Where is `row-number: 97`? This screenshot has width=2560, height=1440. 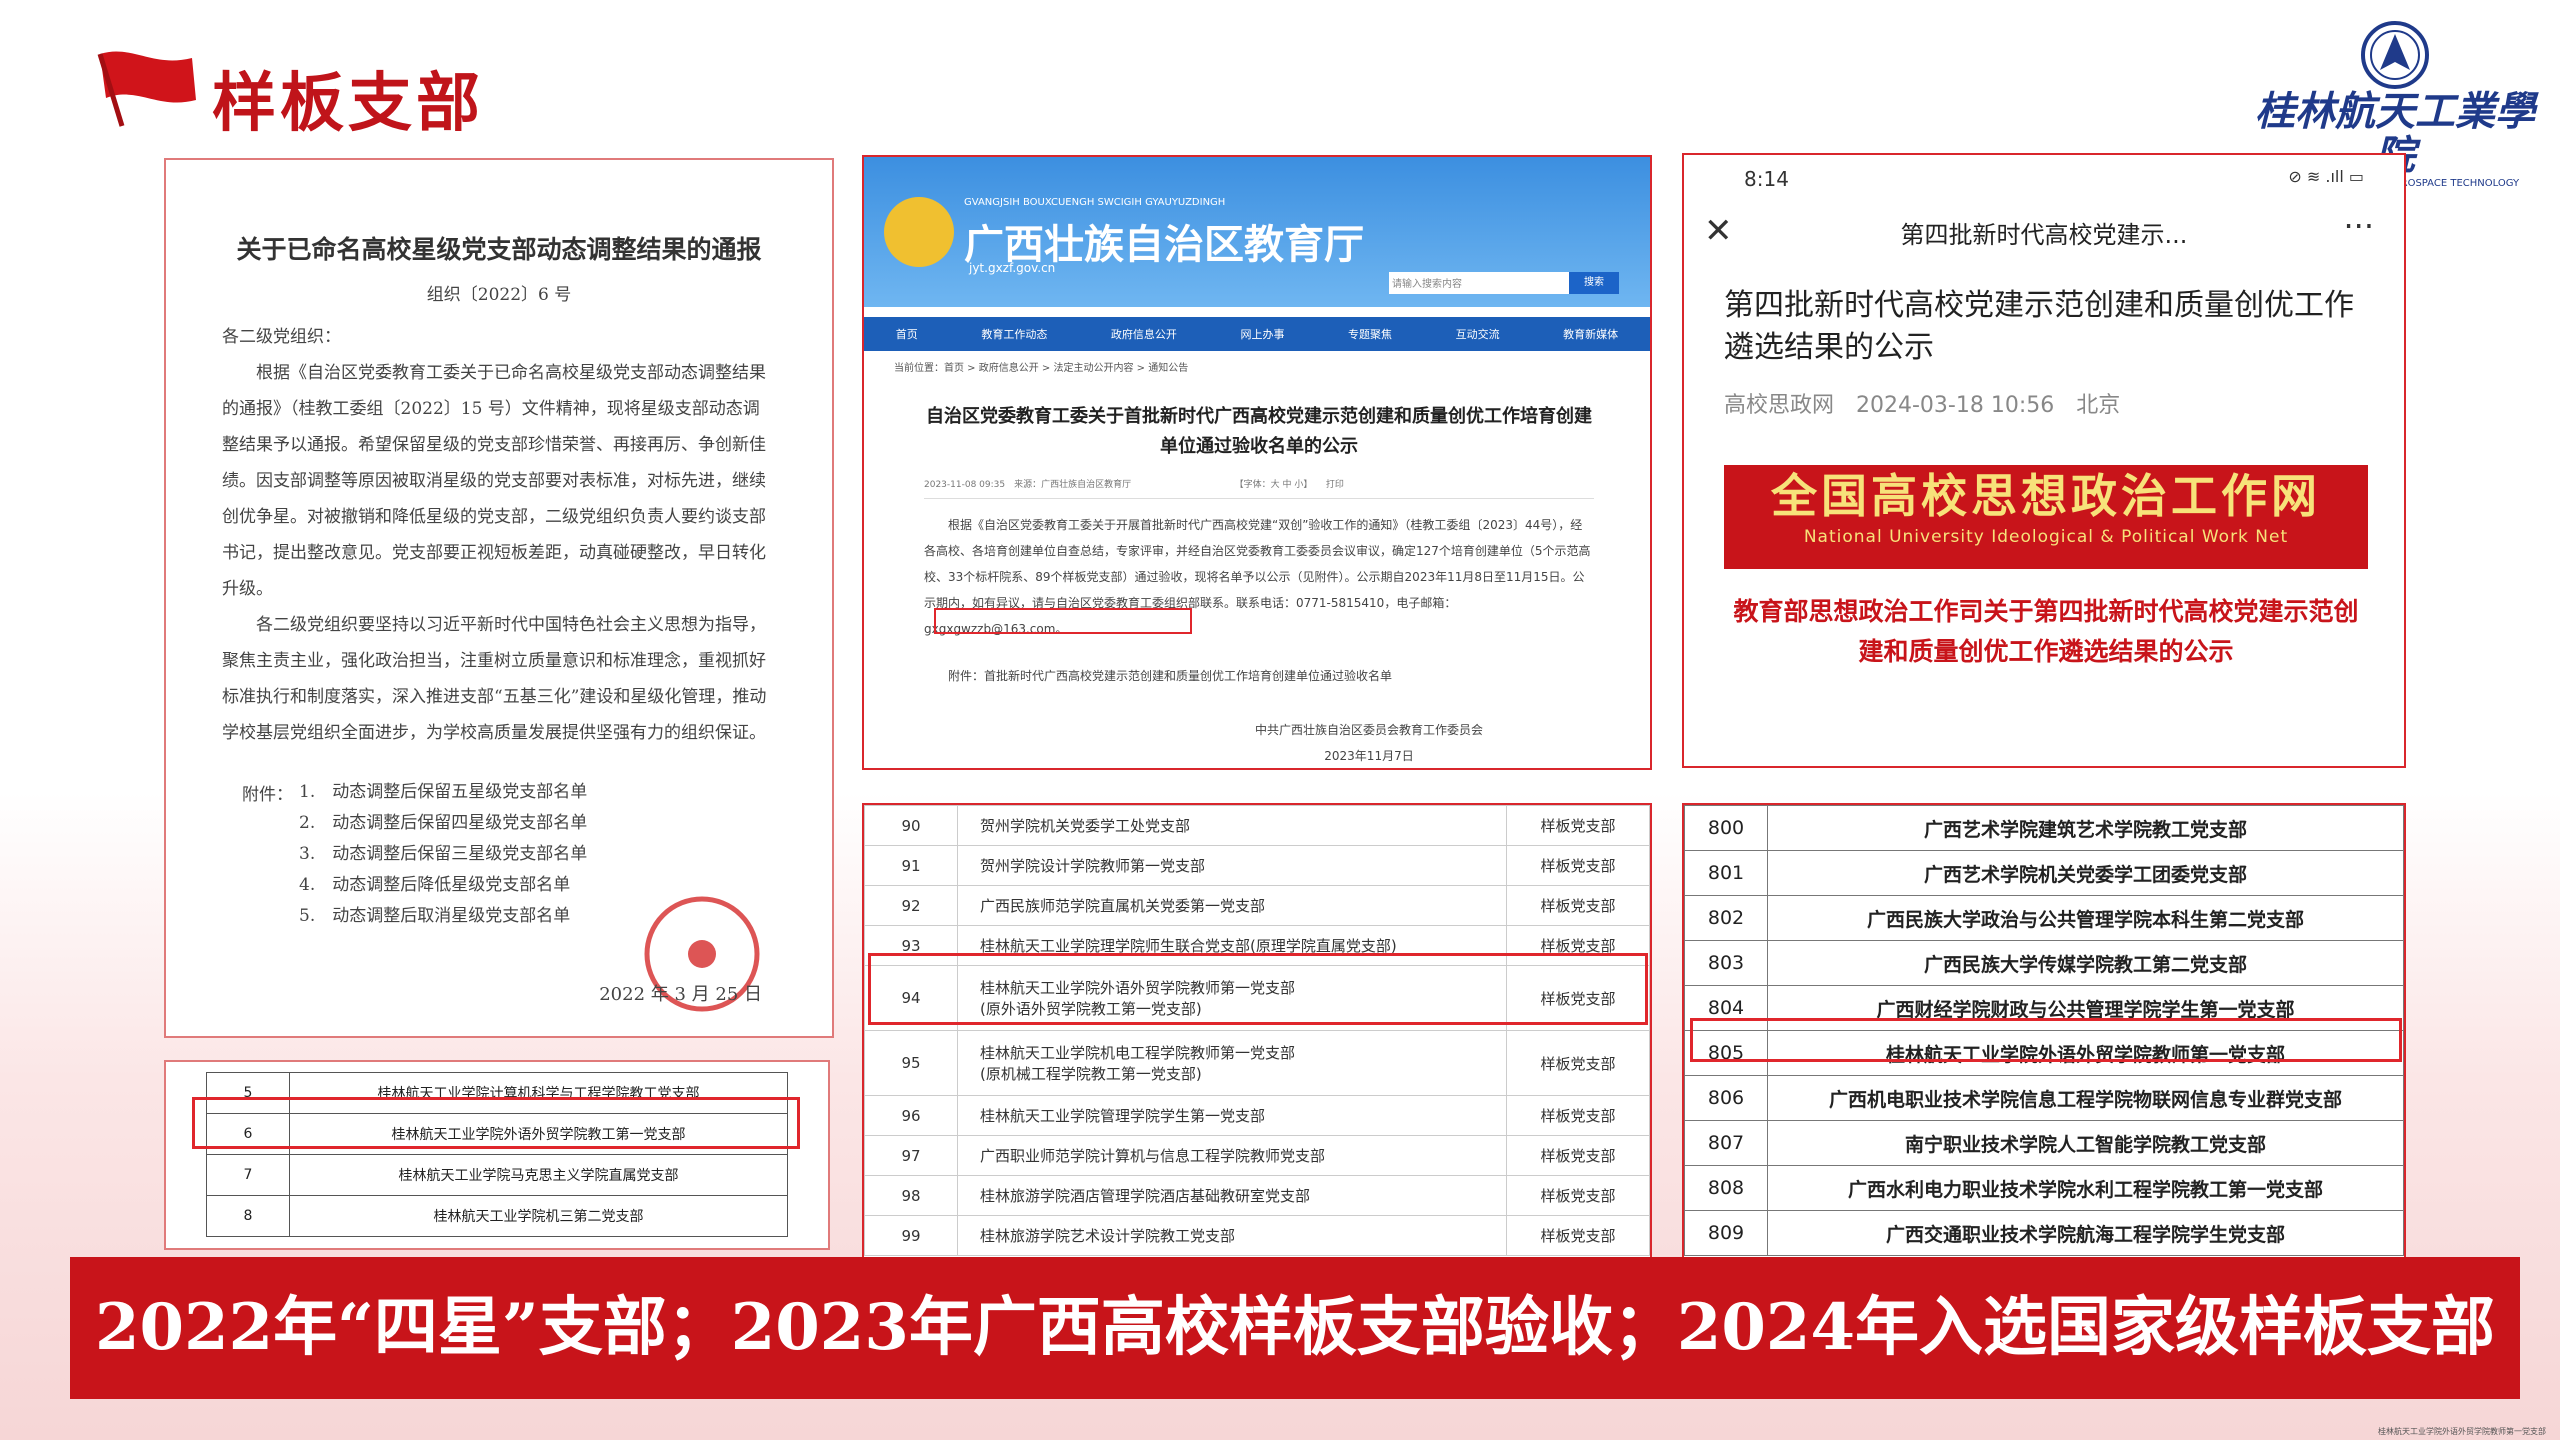 row-number: 97 is located at coordinates (911, 1155).